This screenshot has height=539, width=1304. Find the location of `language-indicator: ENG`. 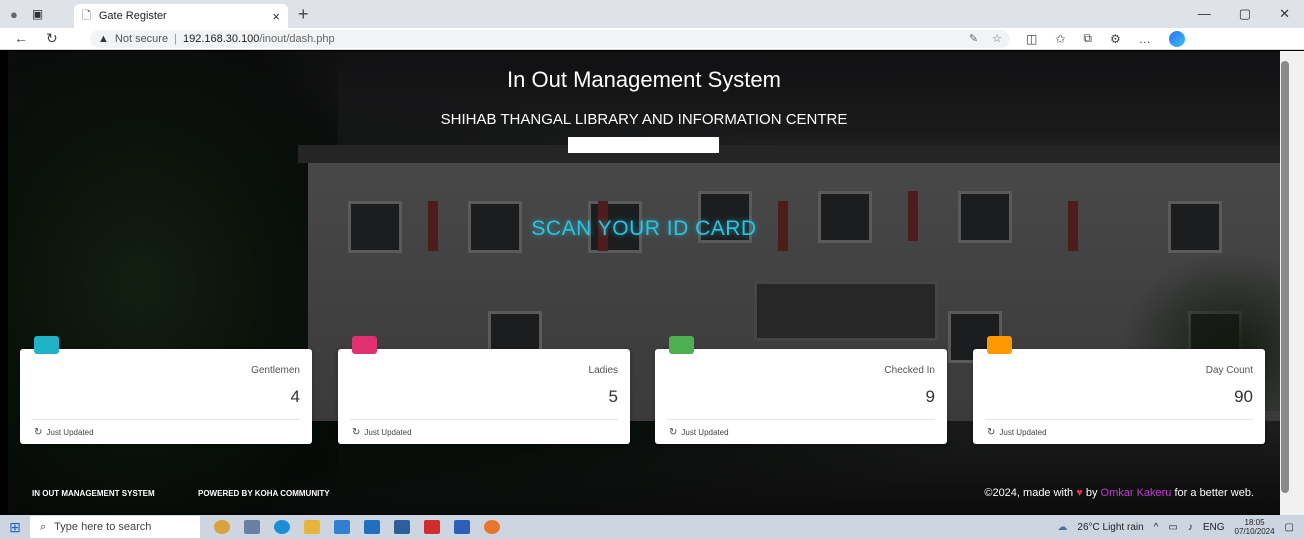

language-indicator: ENG is located at coordinates (1214, 527).